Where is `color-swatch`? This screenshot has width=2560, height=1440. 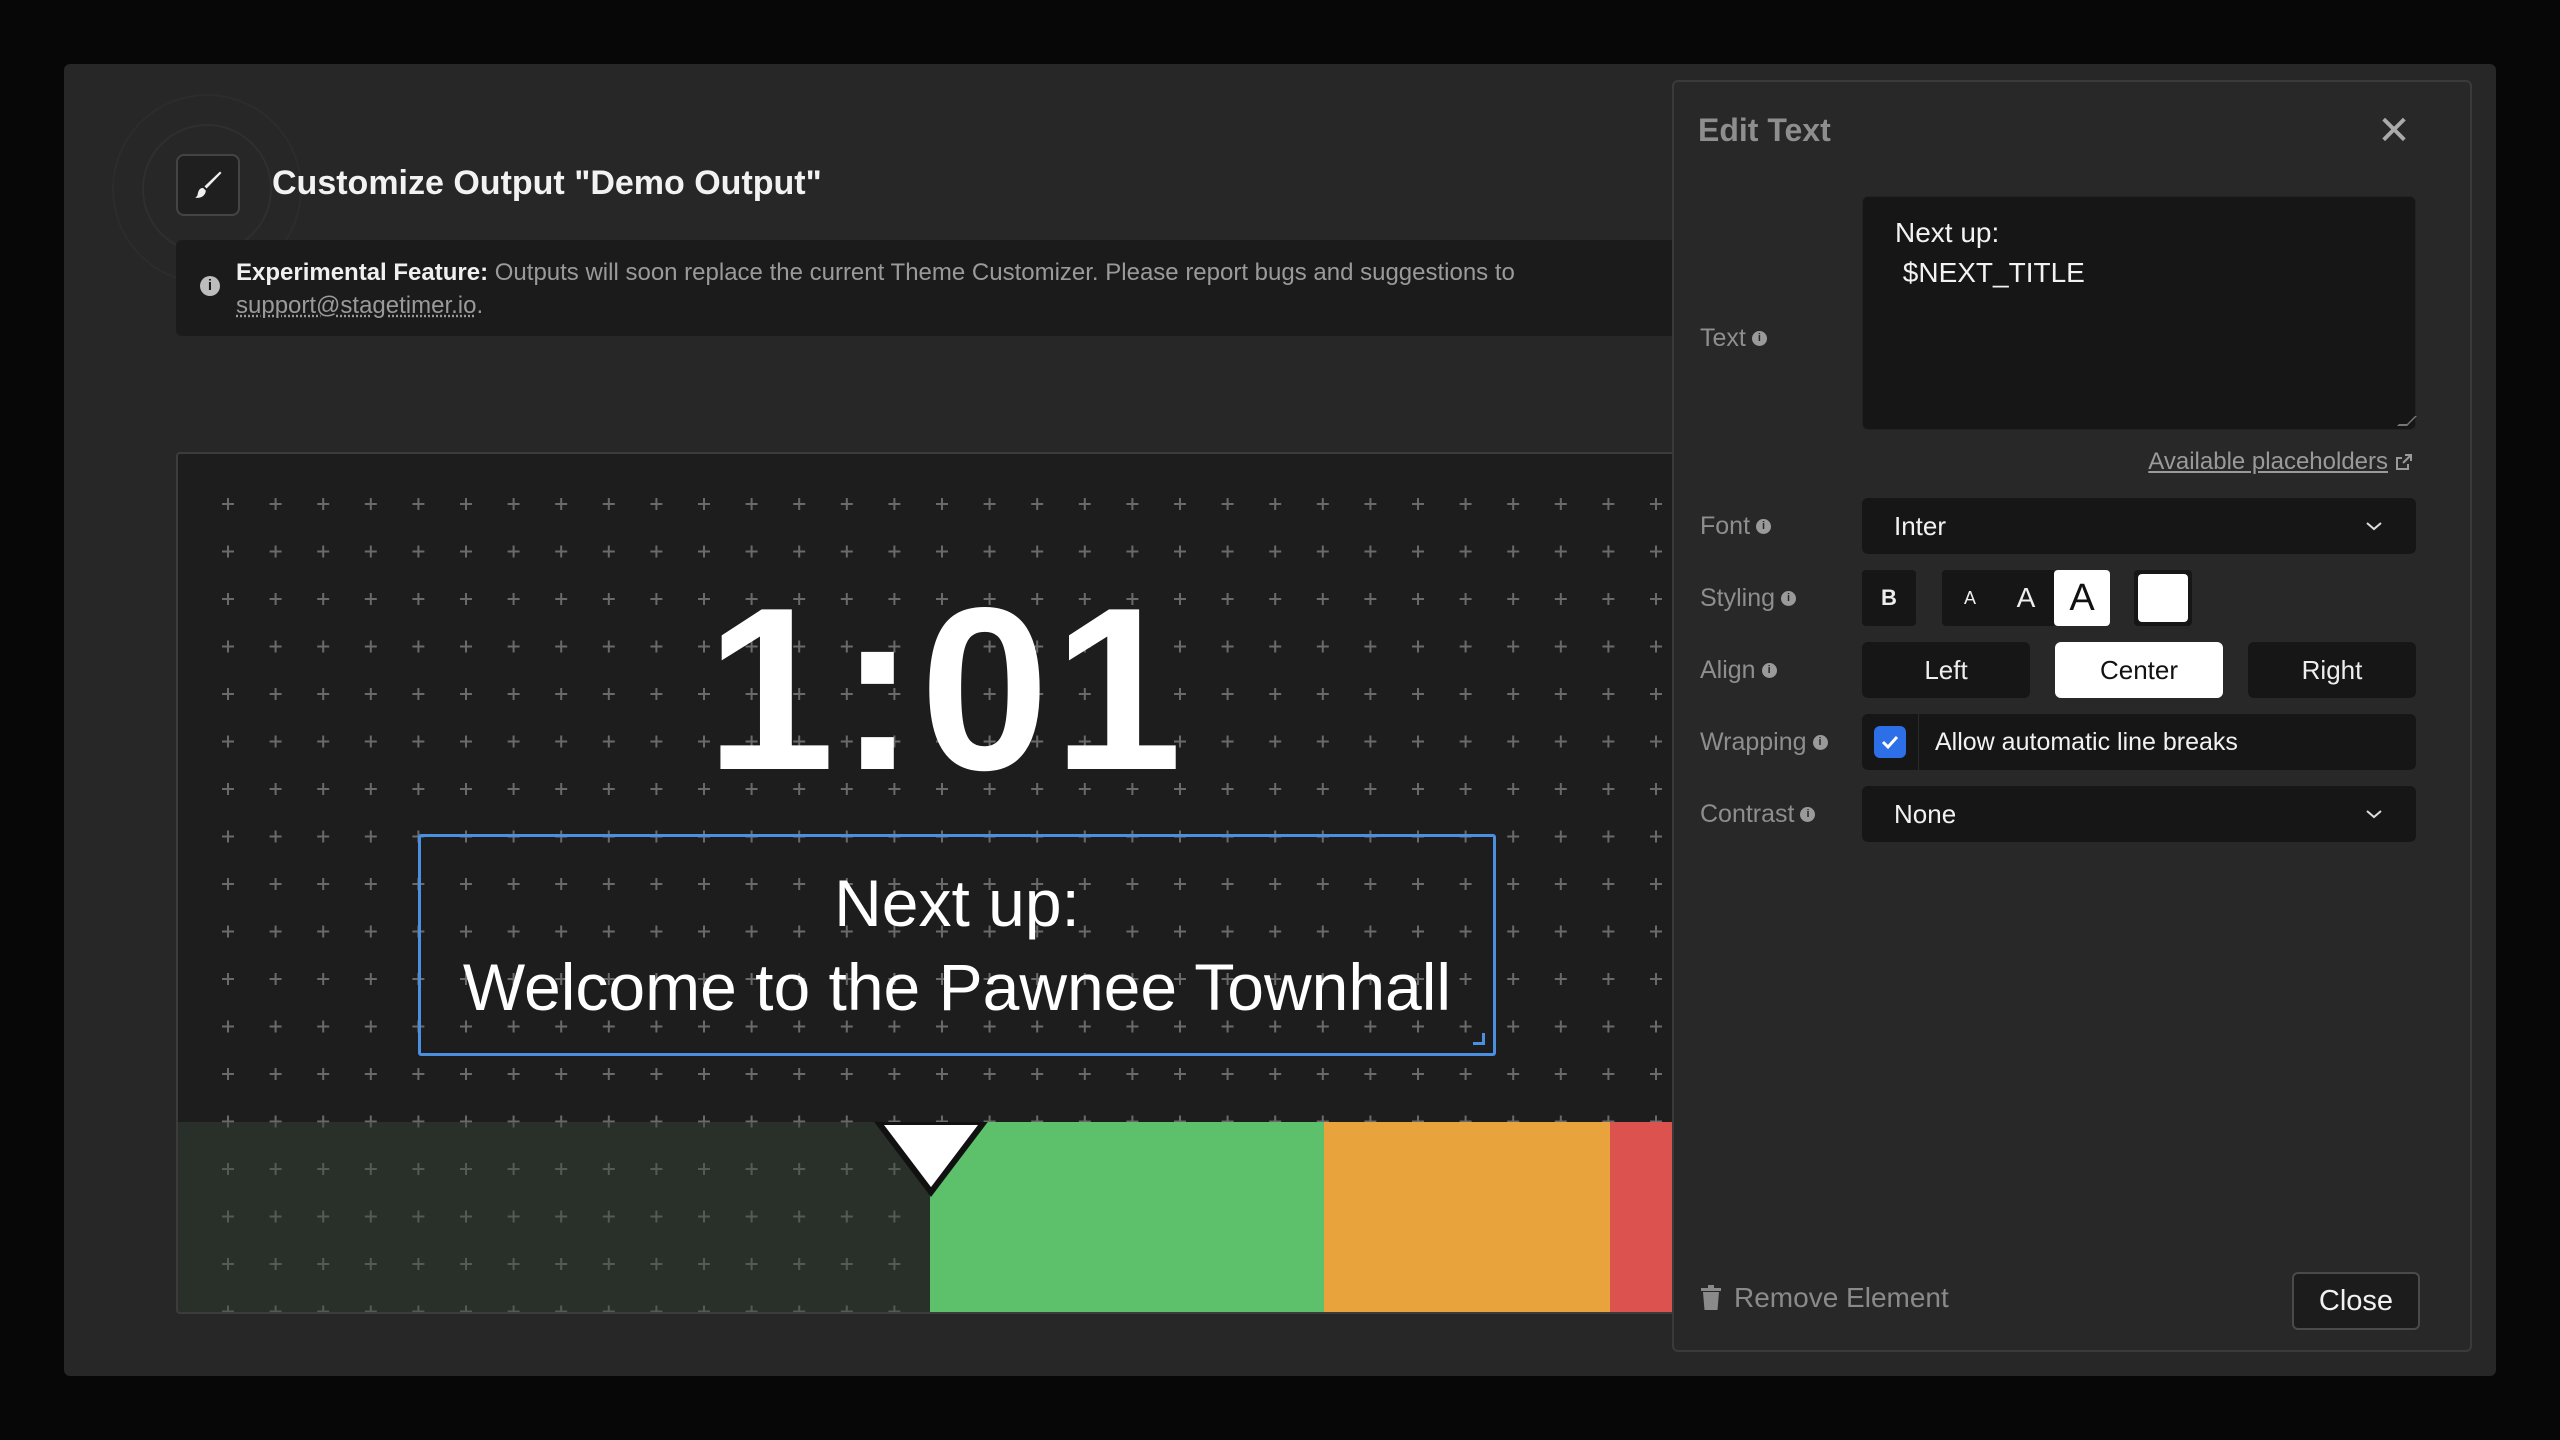 color-swatch is located at coordinates (2163, 598).